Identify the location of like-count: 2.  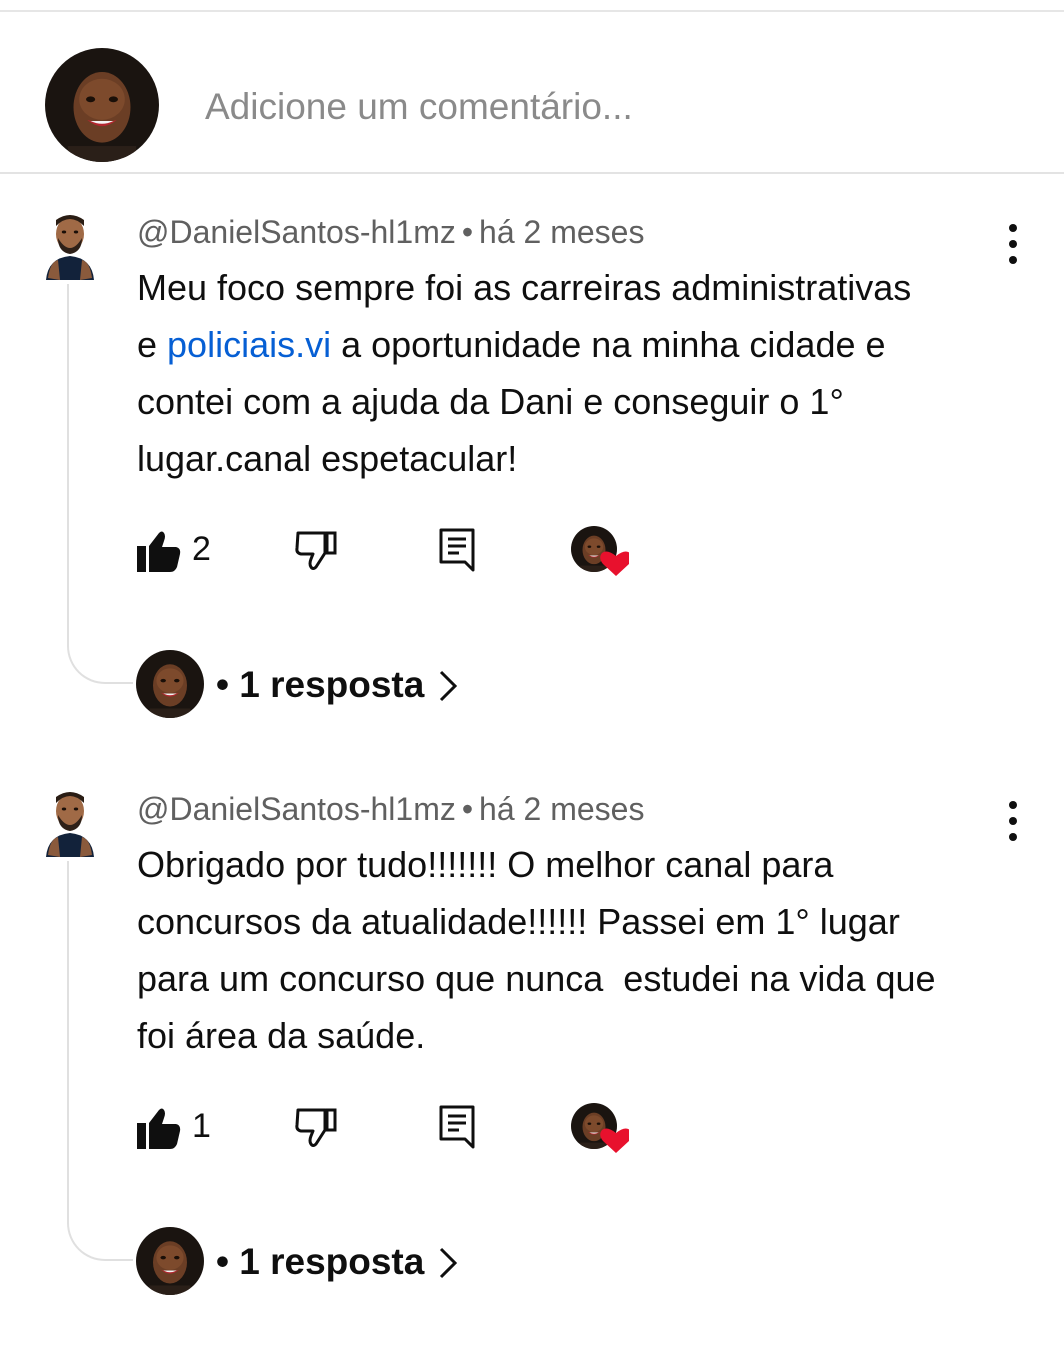
(201, 549).